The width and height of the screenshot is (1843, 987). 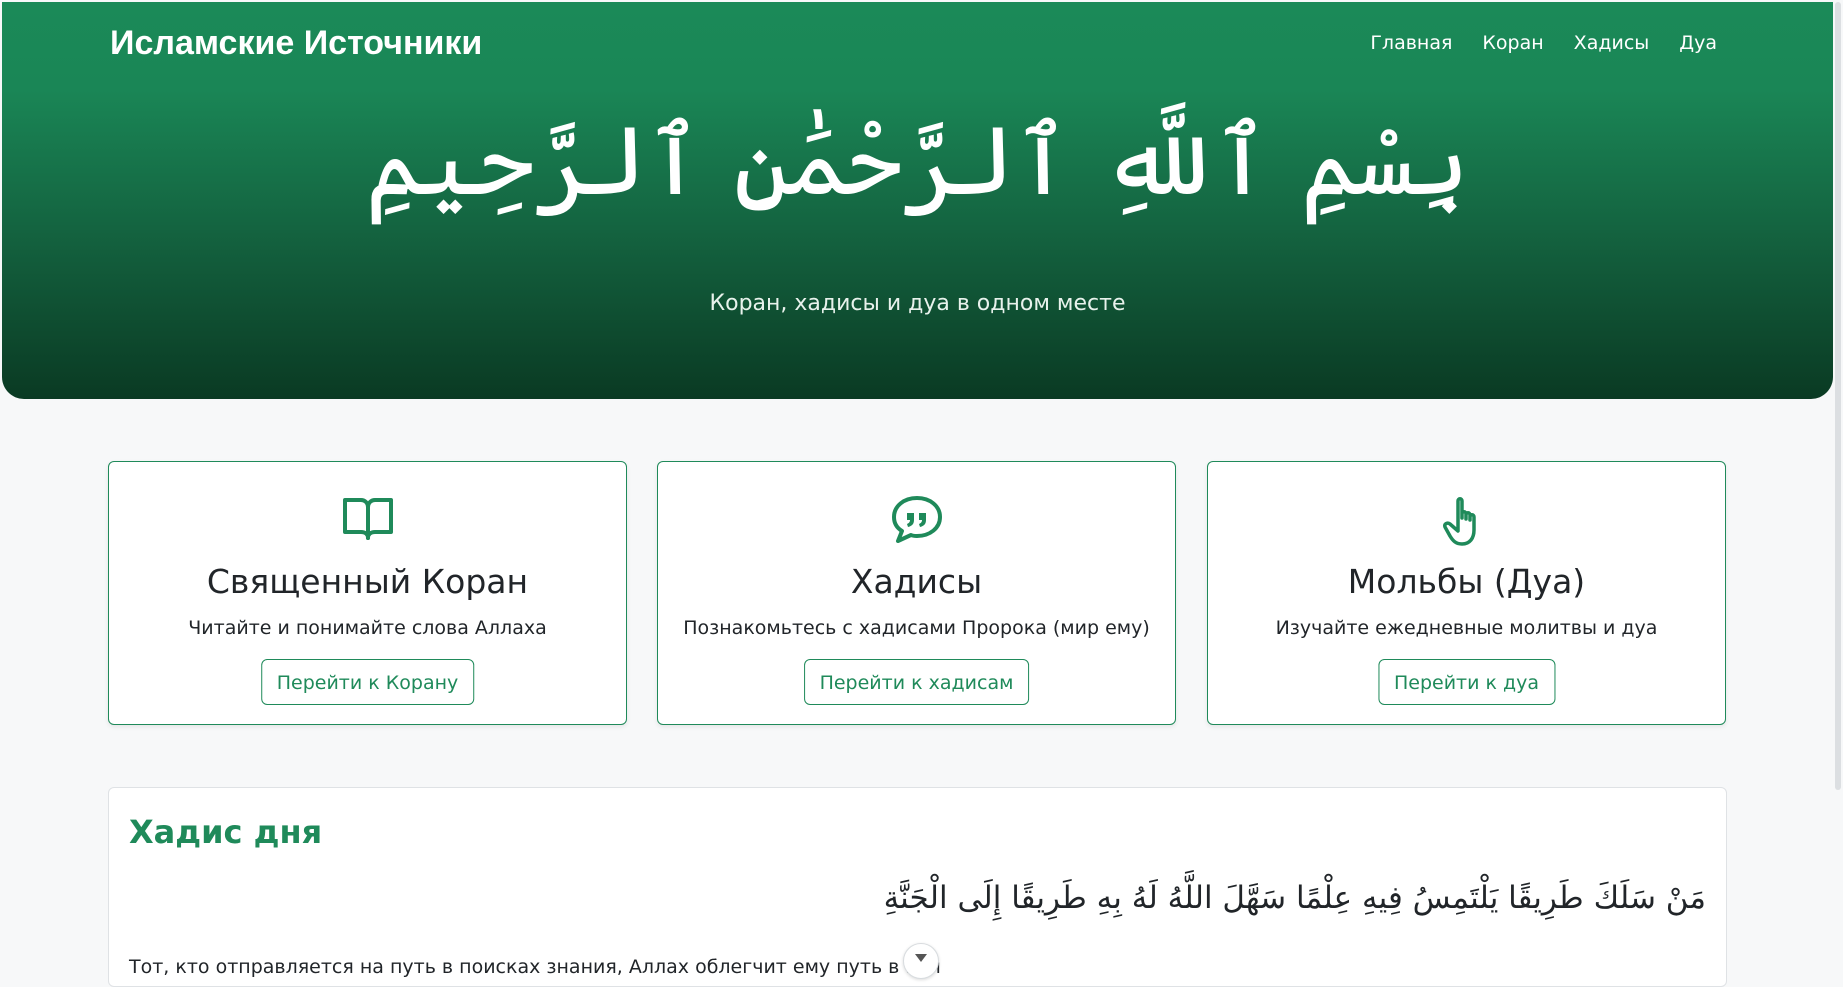 I want to click on basmala-calligraphy: بِسْمِ ٱللَّهِ ٱلرَّحْمَٰنِ ٱلرَّحِيمِ, so click(x=917, y=161).